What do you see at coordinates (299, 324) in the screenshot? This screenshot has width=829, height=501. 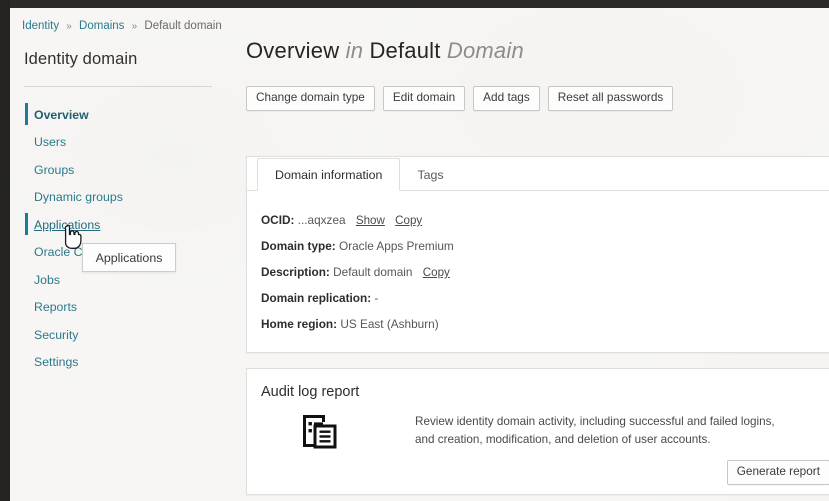 I see `info-label: Home region:` at bounding box center [299, 324].